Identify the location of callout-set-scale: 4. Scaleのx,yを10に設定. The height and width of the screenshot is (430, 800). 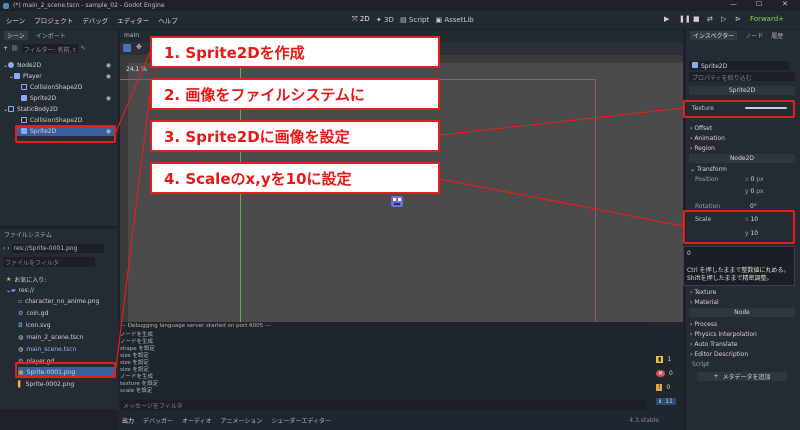
(295, 178).